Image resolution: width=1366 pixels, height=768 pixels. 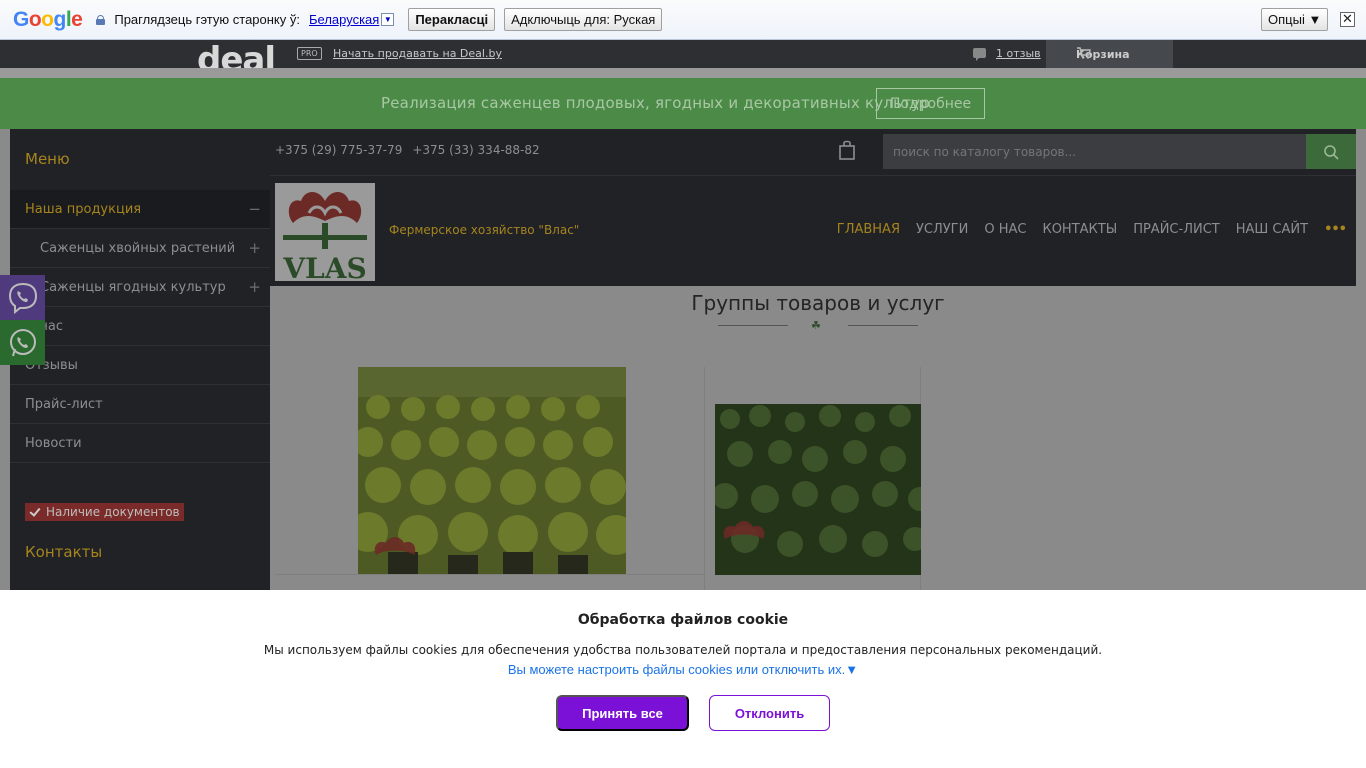 I want to click on start-selling-link: Начать продавать на Deal.by, so click(x=417, y=53).